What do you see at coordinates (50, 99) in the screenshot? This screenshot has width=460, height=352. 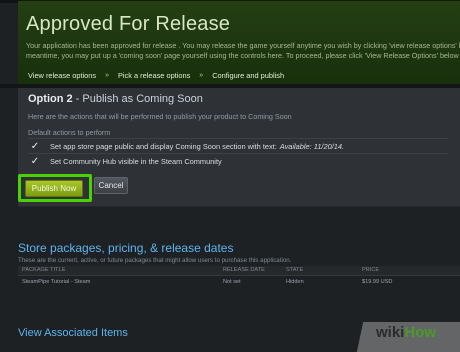 I see `option-number: Option 2` at bounding box center [50, 99].